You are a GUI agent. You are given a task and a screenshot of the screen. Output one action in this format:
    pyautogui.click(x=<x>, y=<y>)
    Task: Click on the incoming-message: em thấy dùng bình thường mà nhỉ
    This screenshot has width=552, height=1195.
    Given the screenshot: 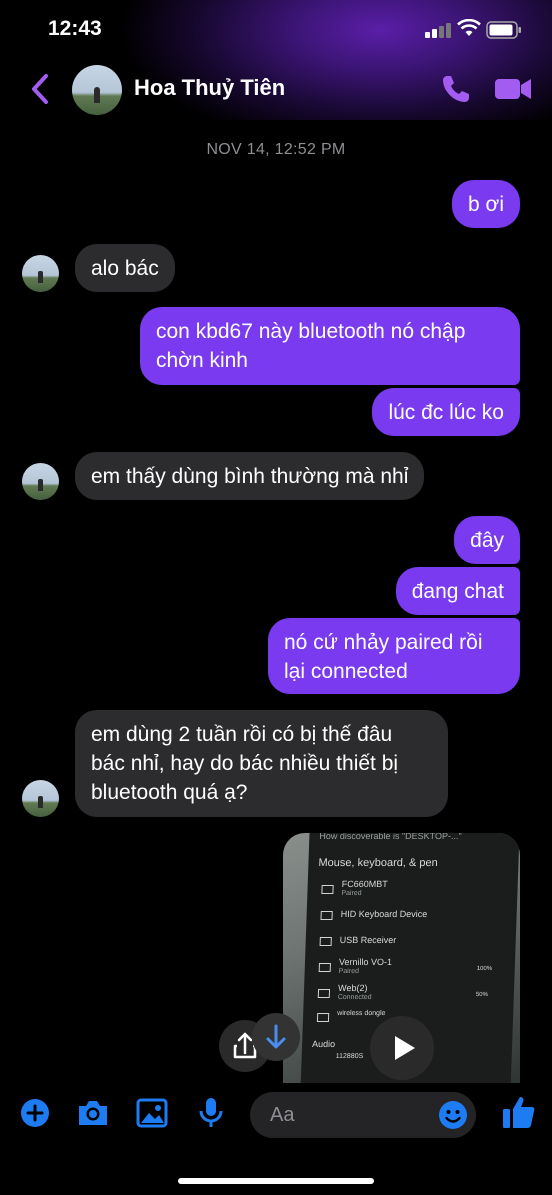 What is the action you would take?
    pyautogui.click(x=250, y=476)
    